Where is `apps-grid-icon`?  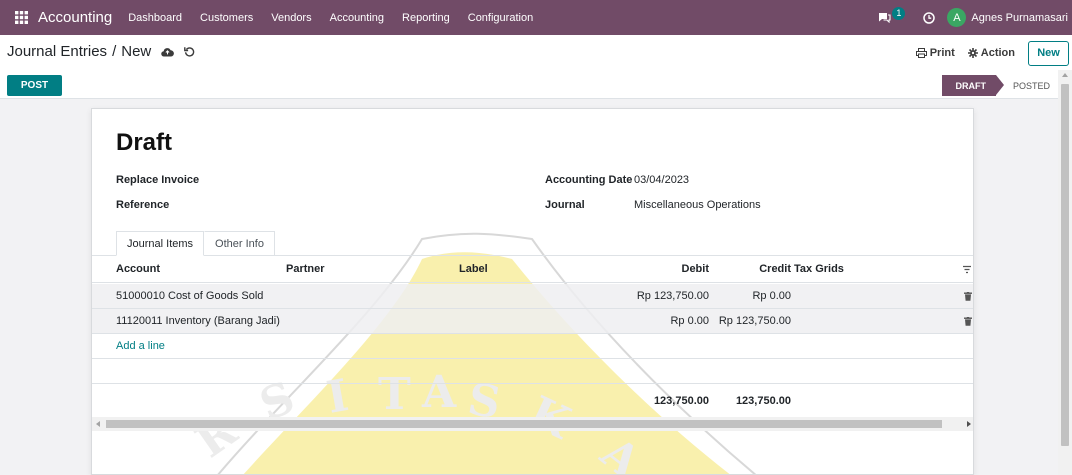
apps-grid-icon is located at coordinates (21, 17).